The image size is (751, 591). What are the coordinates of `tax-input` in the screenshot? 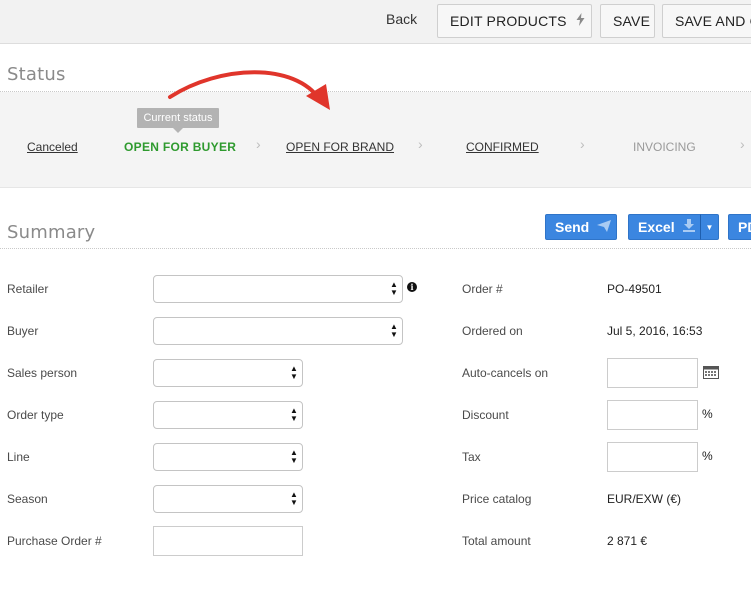 It's located at (652, 457).